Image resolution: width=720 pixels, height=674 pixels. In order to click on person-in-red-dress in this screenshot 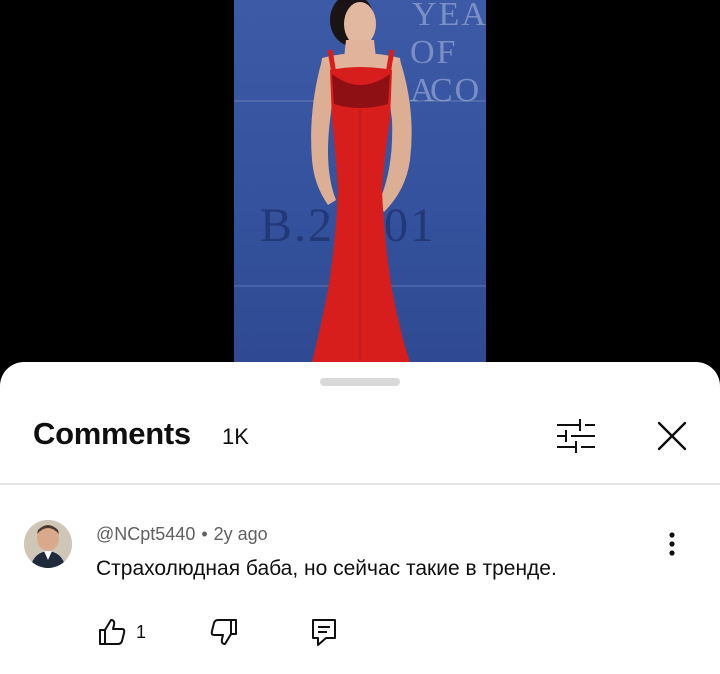, I will do `click(361, 181)`.